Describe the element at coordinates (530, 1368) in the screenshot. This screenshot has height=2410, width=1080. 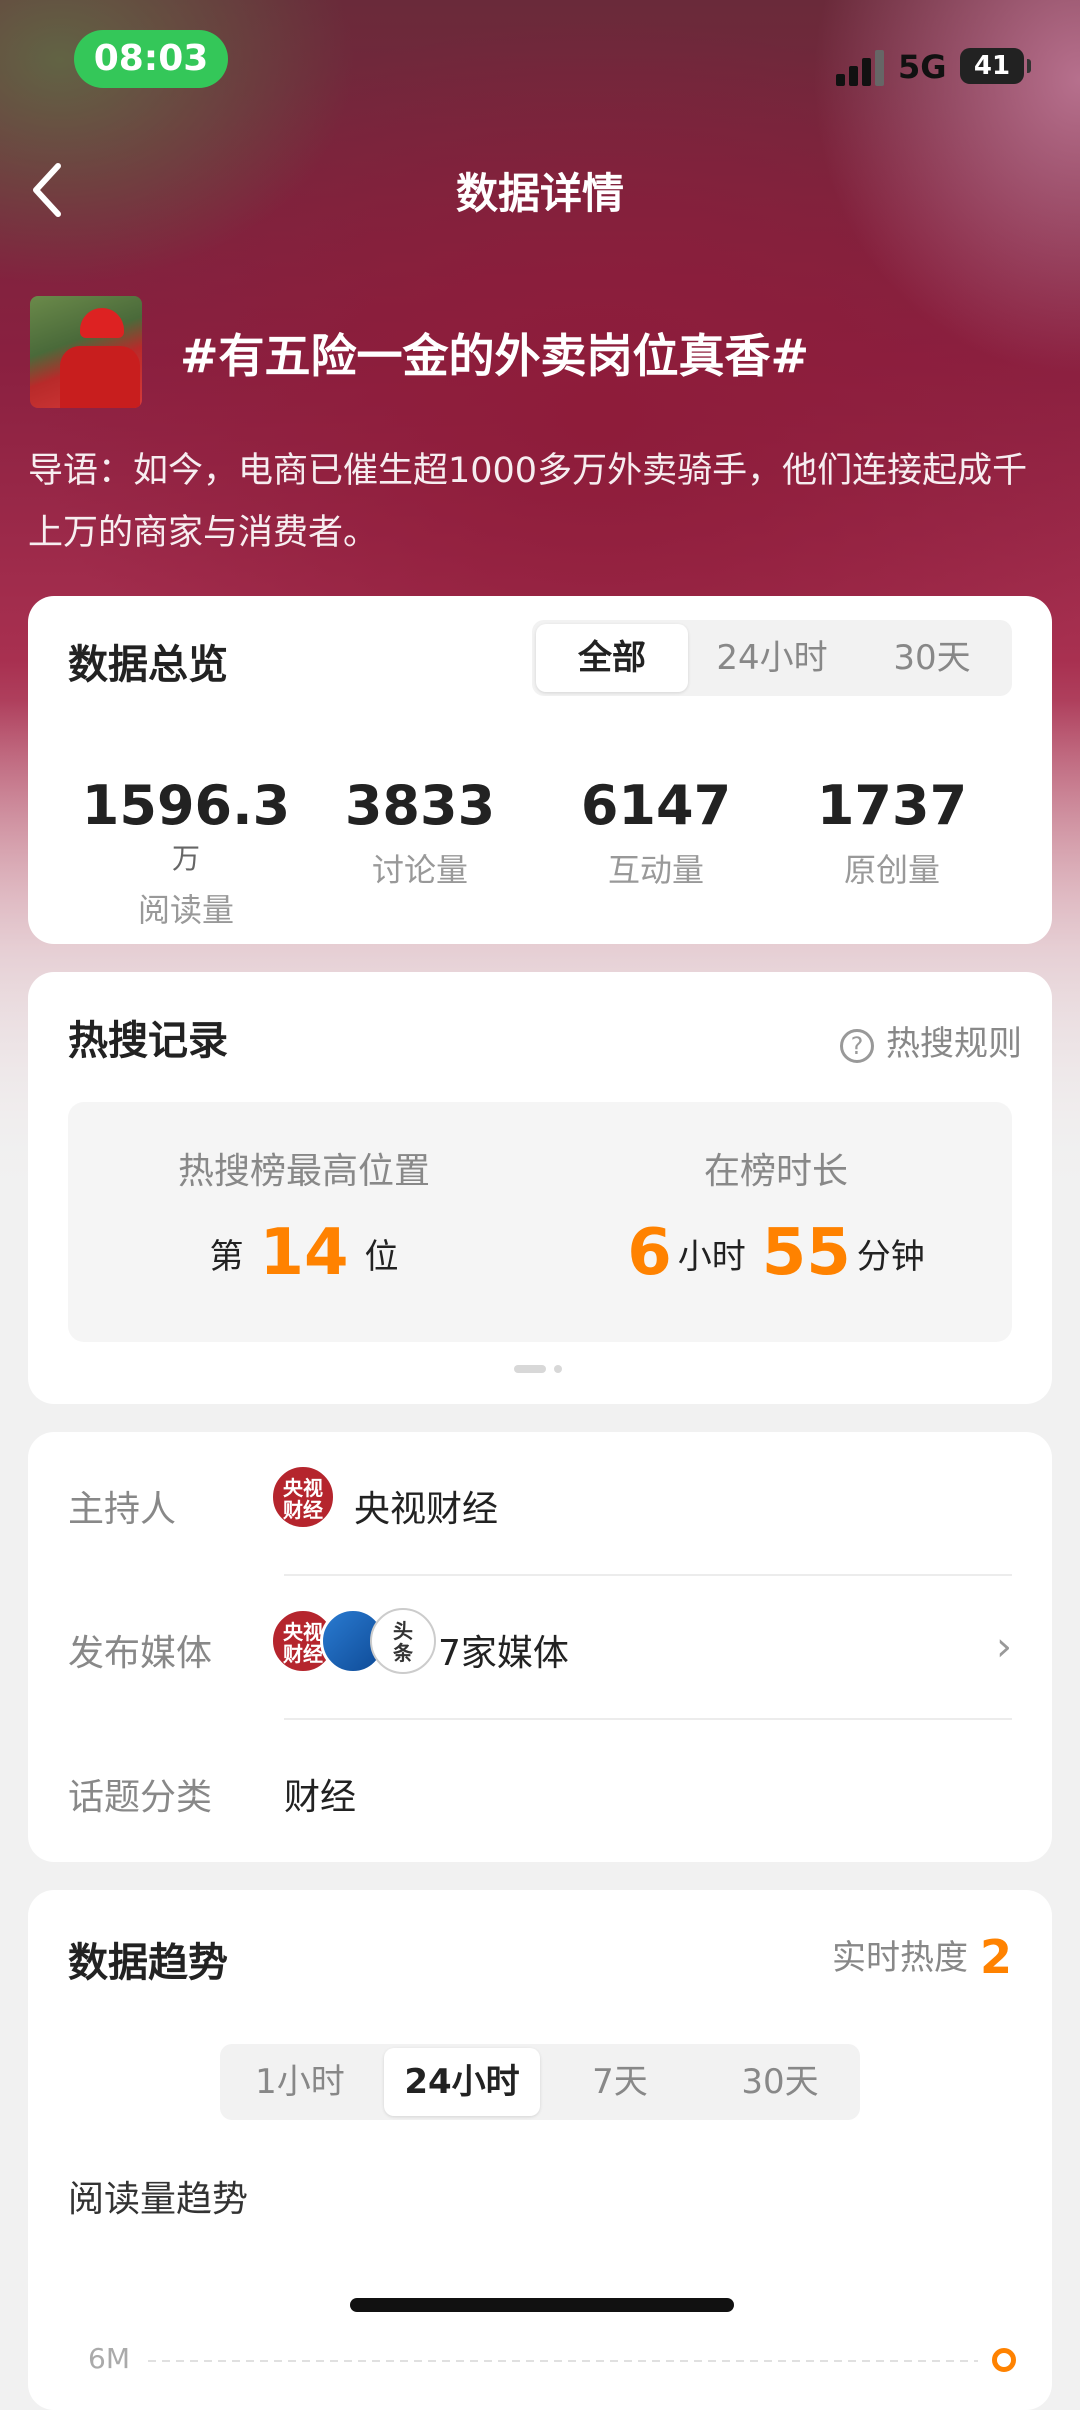
I see `page-dot-active` at that location.